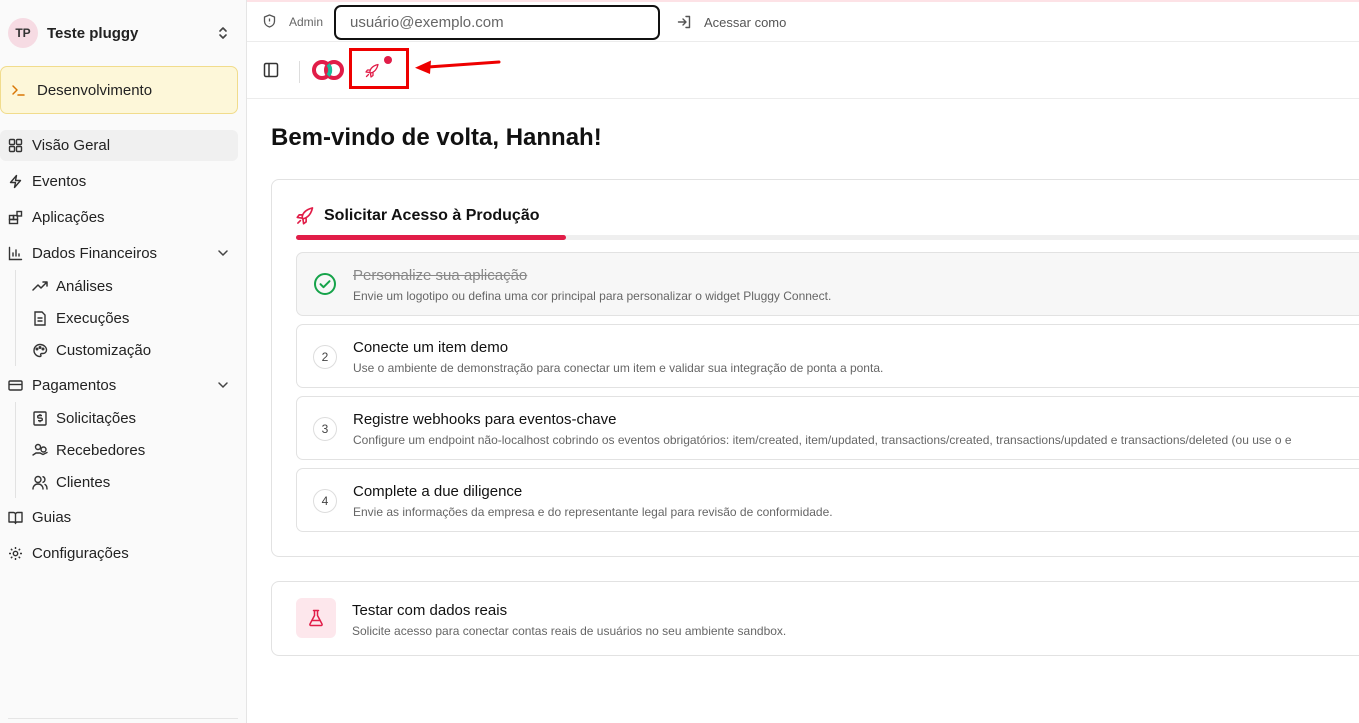 The width and height of the screenshot is (1359, 723). Describe the element at coordinates (132, 286) in the screenshot. I see `sidebar-item-analises: Análises` at that location.